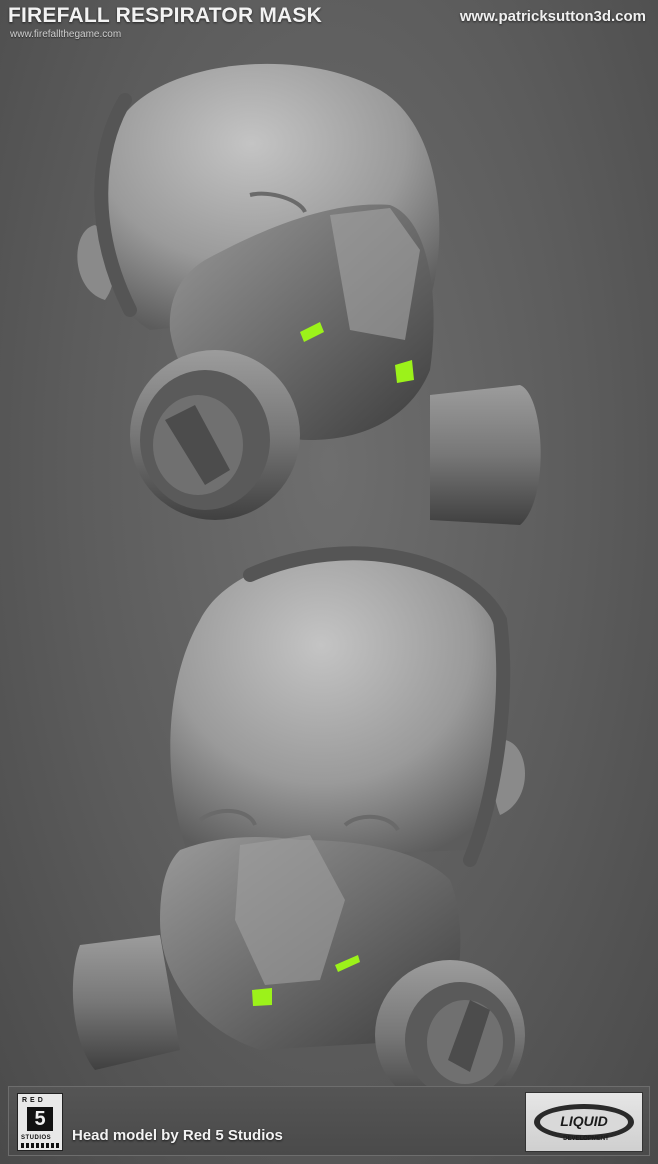 The width and height of the screenshot is (658, 1164). What do you see at coordinates (40, 1145) in the screenshot?
I see `red5-logo-bars` at bounding box center [40, 1145].